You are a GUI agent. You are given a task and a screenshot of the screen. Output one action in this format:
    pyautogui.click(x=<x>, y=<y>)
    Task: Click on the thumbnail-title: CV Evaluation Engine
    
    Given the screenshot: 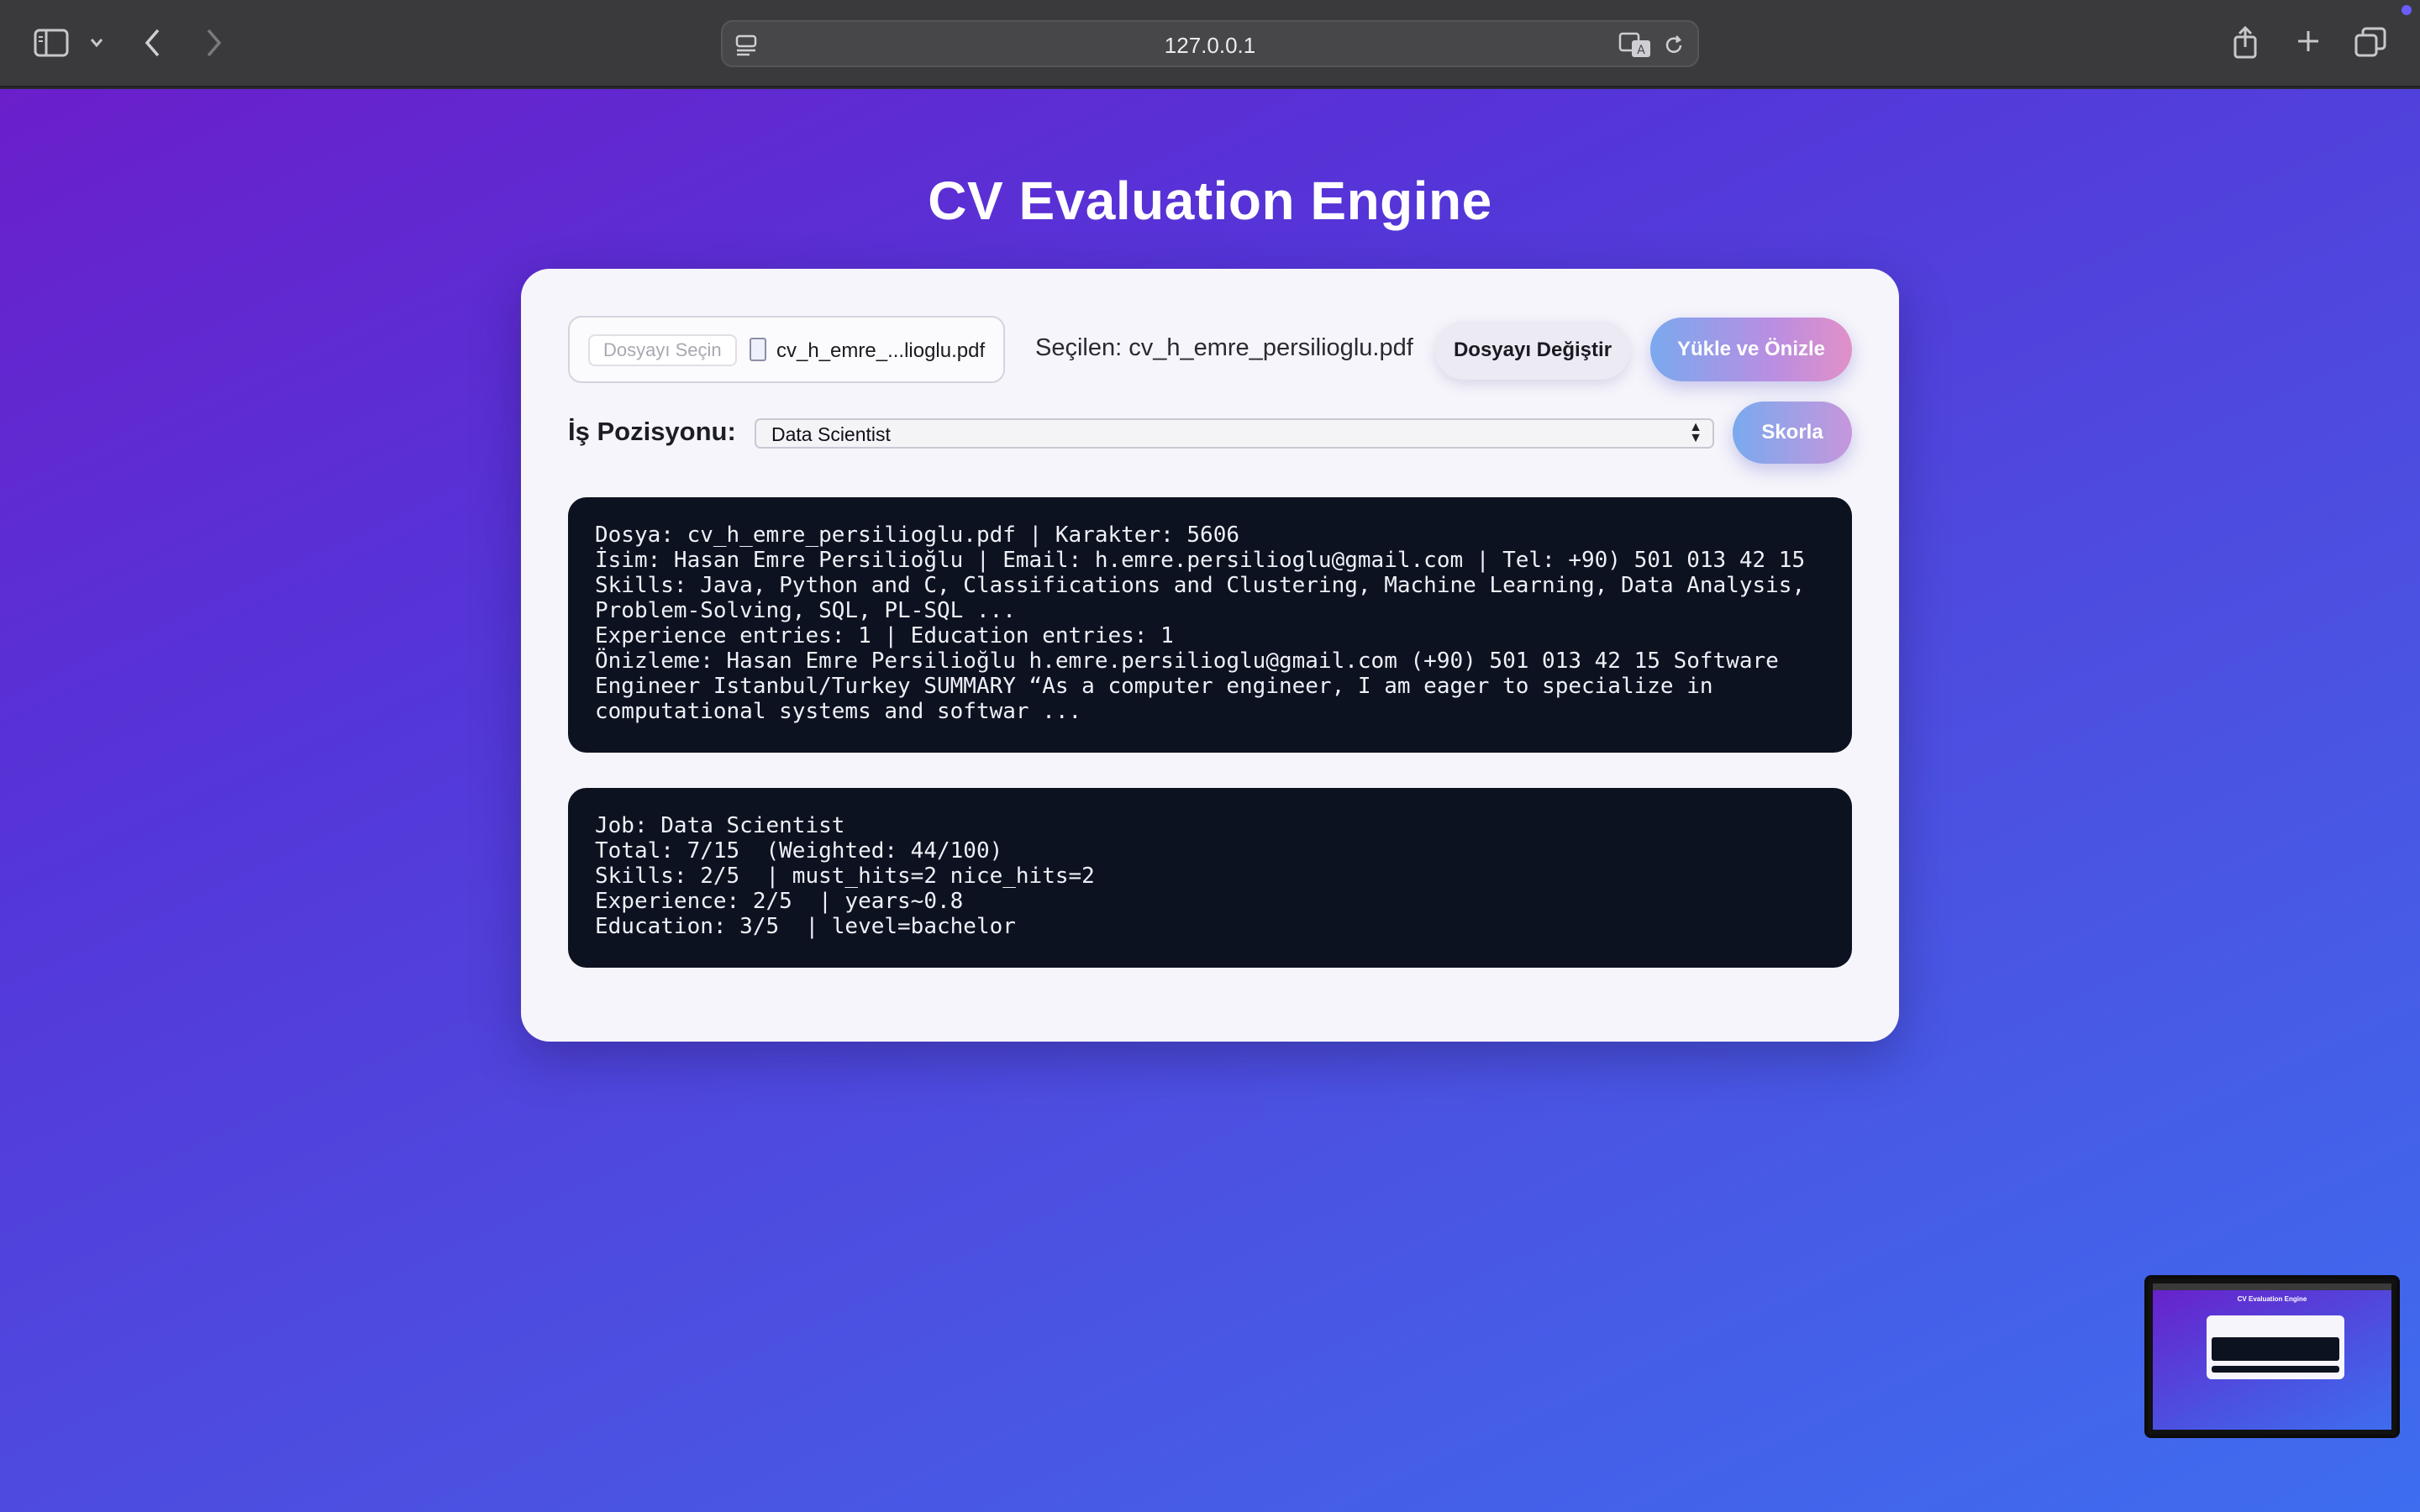 What is the action you would take?
    pyautogui.click(x=2272, y=1299)
    